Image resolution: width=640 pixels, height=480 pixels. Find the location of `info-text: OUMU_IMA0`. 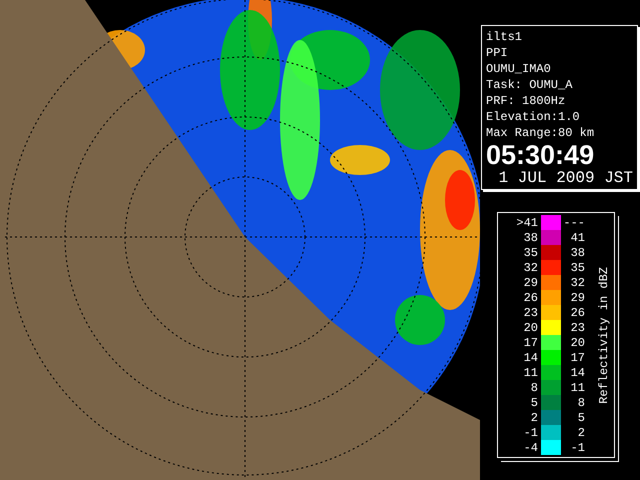

info-text: OUMU_IMA0 is located at coordinates (519, 69).